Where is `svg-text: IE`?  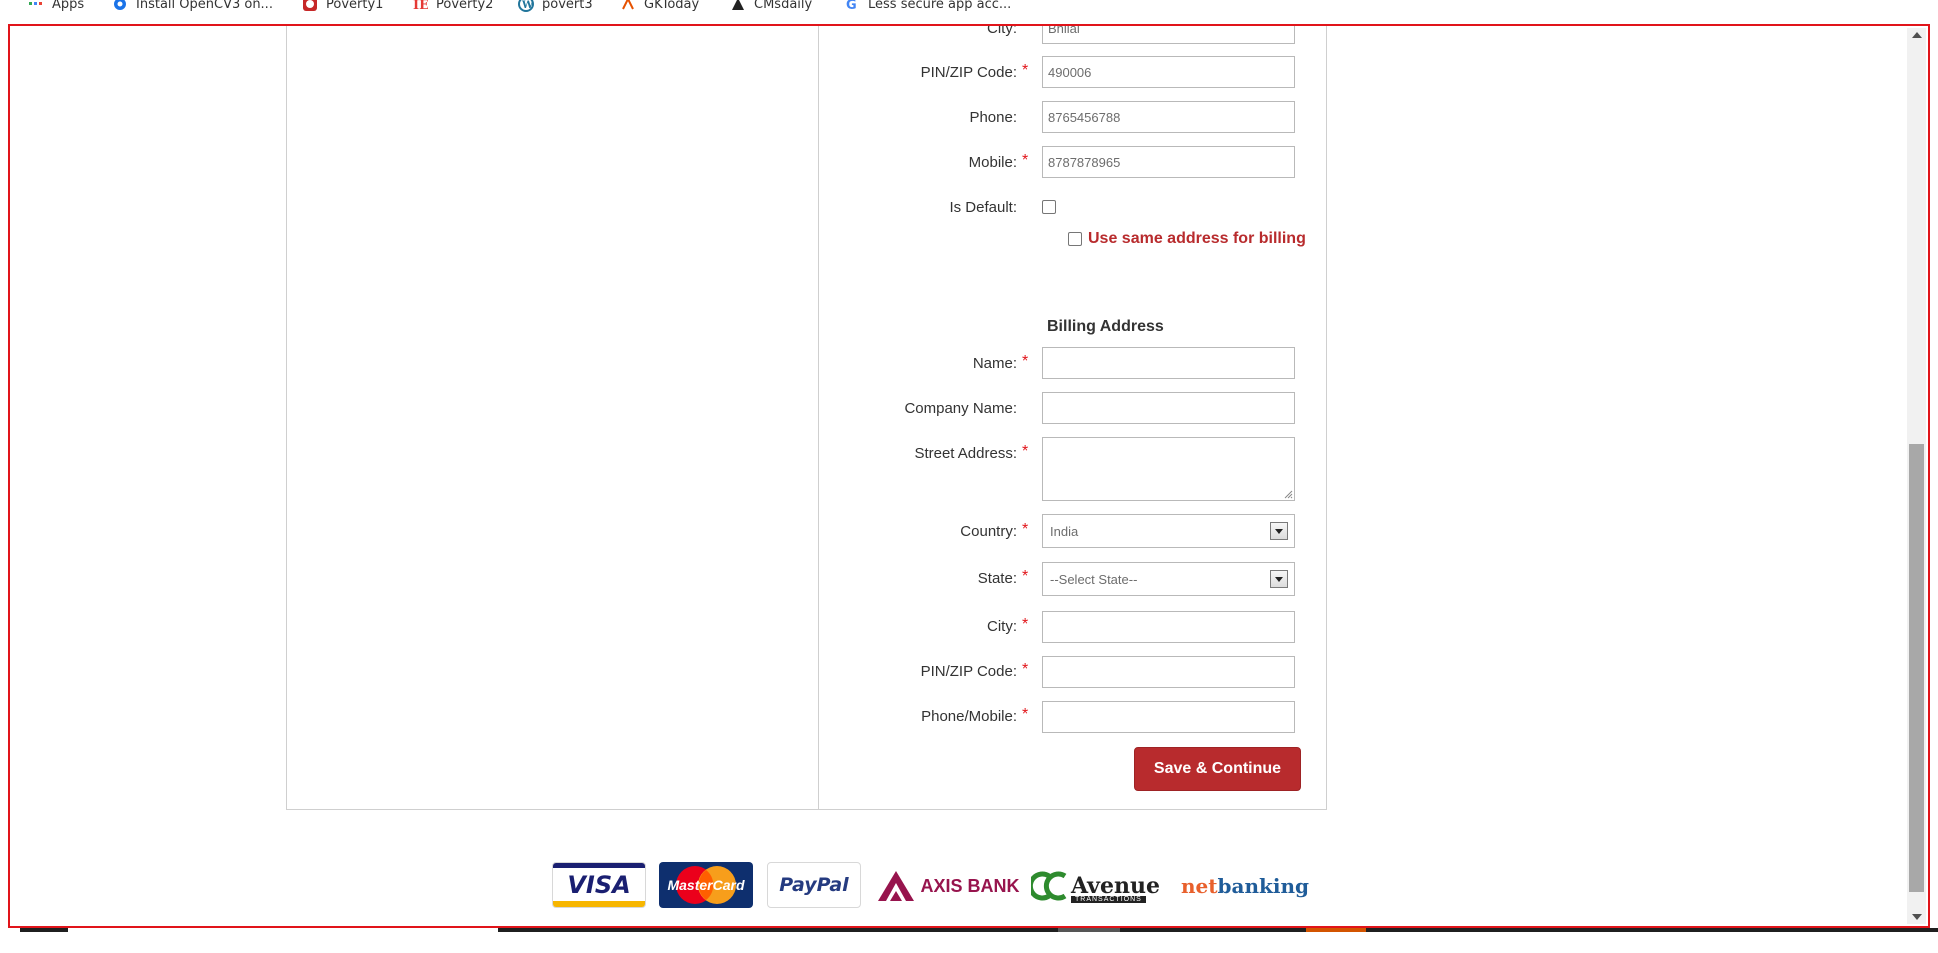
svg-text: IE is located at coordinates (420, 6).